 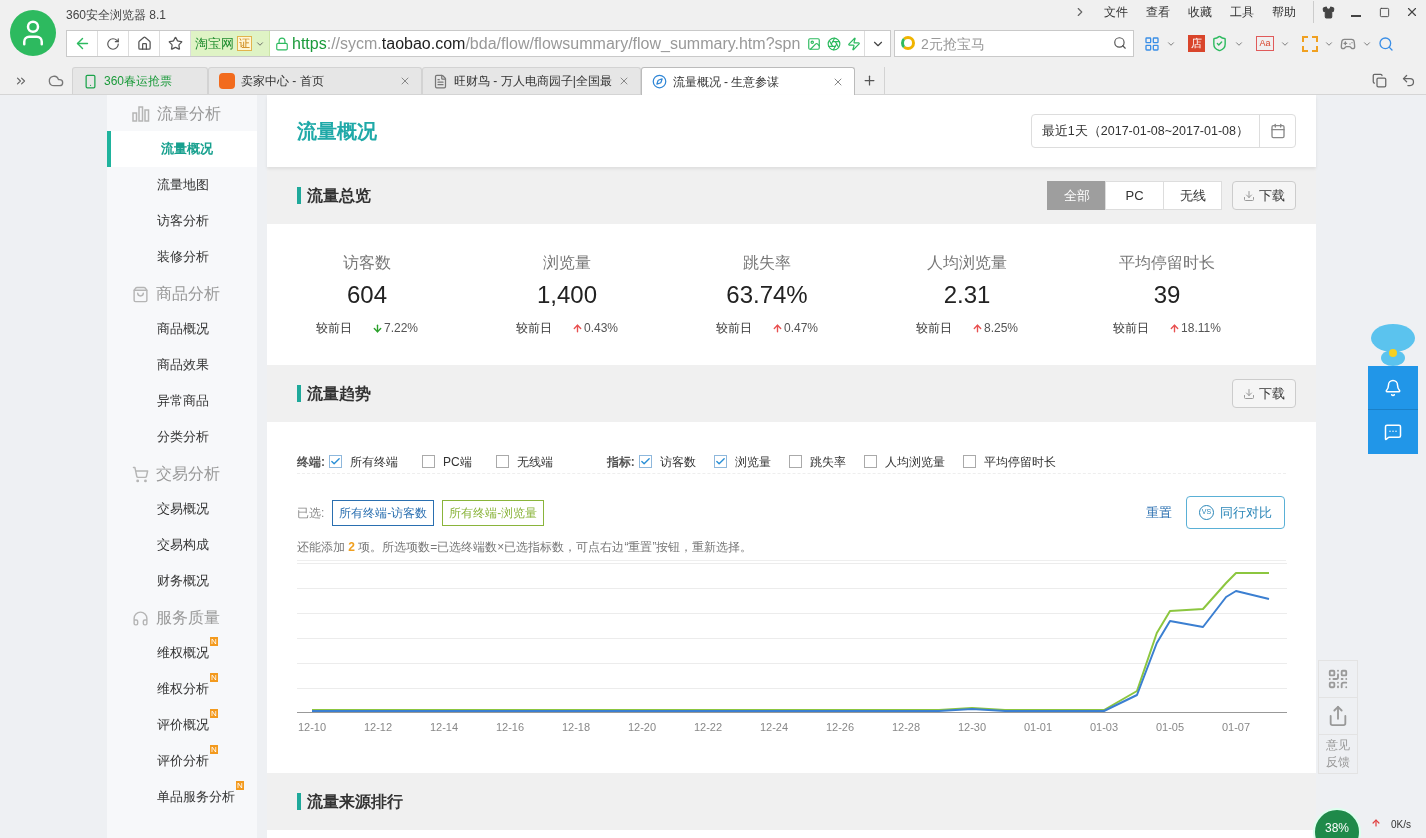 I want to click on compare-label: 较前日, so click(x=534, y=328).